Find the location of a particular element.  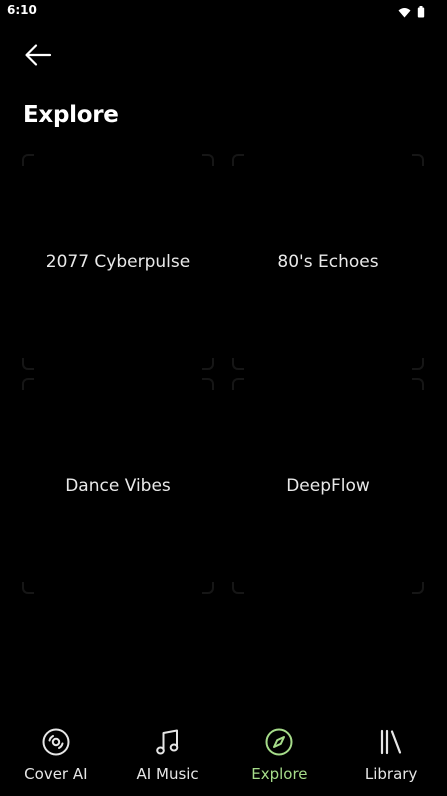

card-label: 2077 Cyberpulse is located at coordinates (118, 262).